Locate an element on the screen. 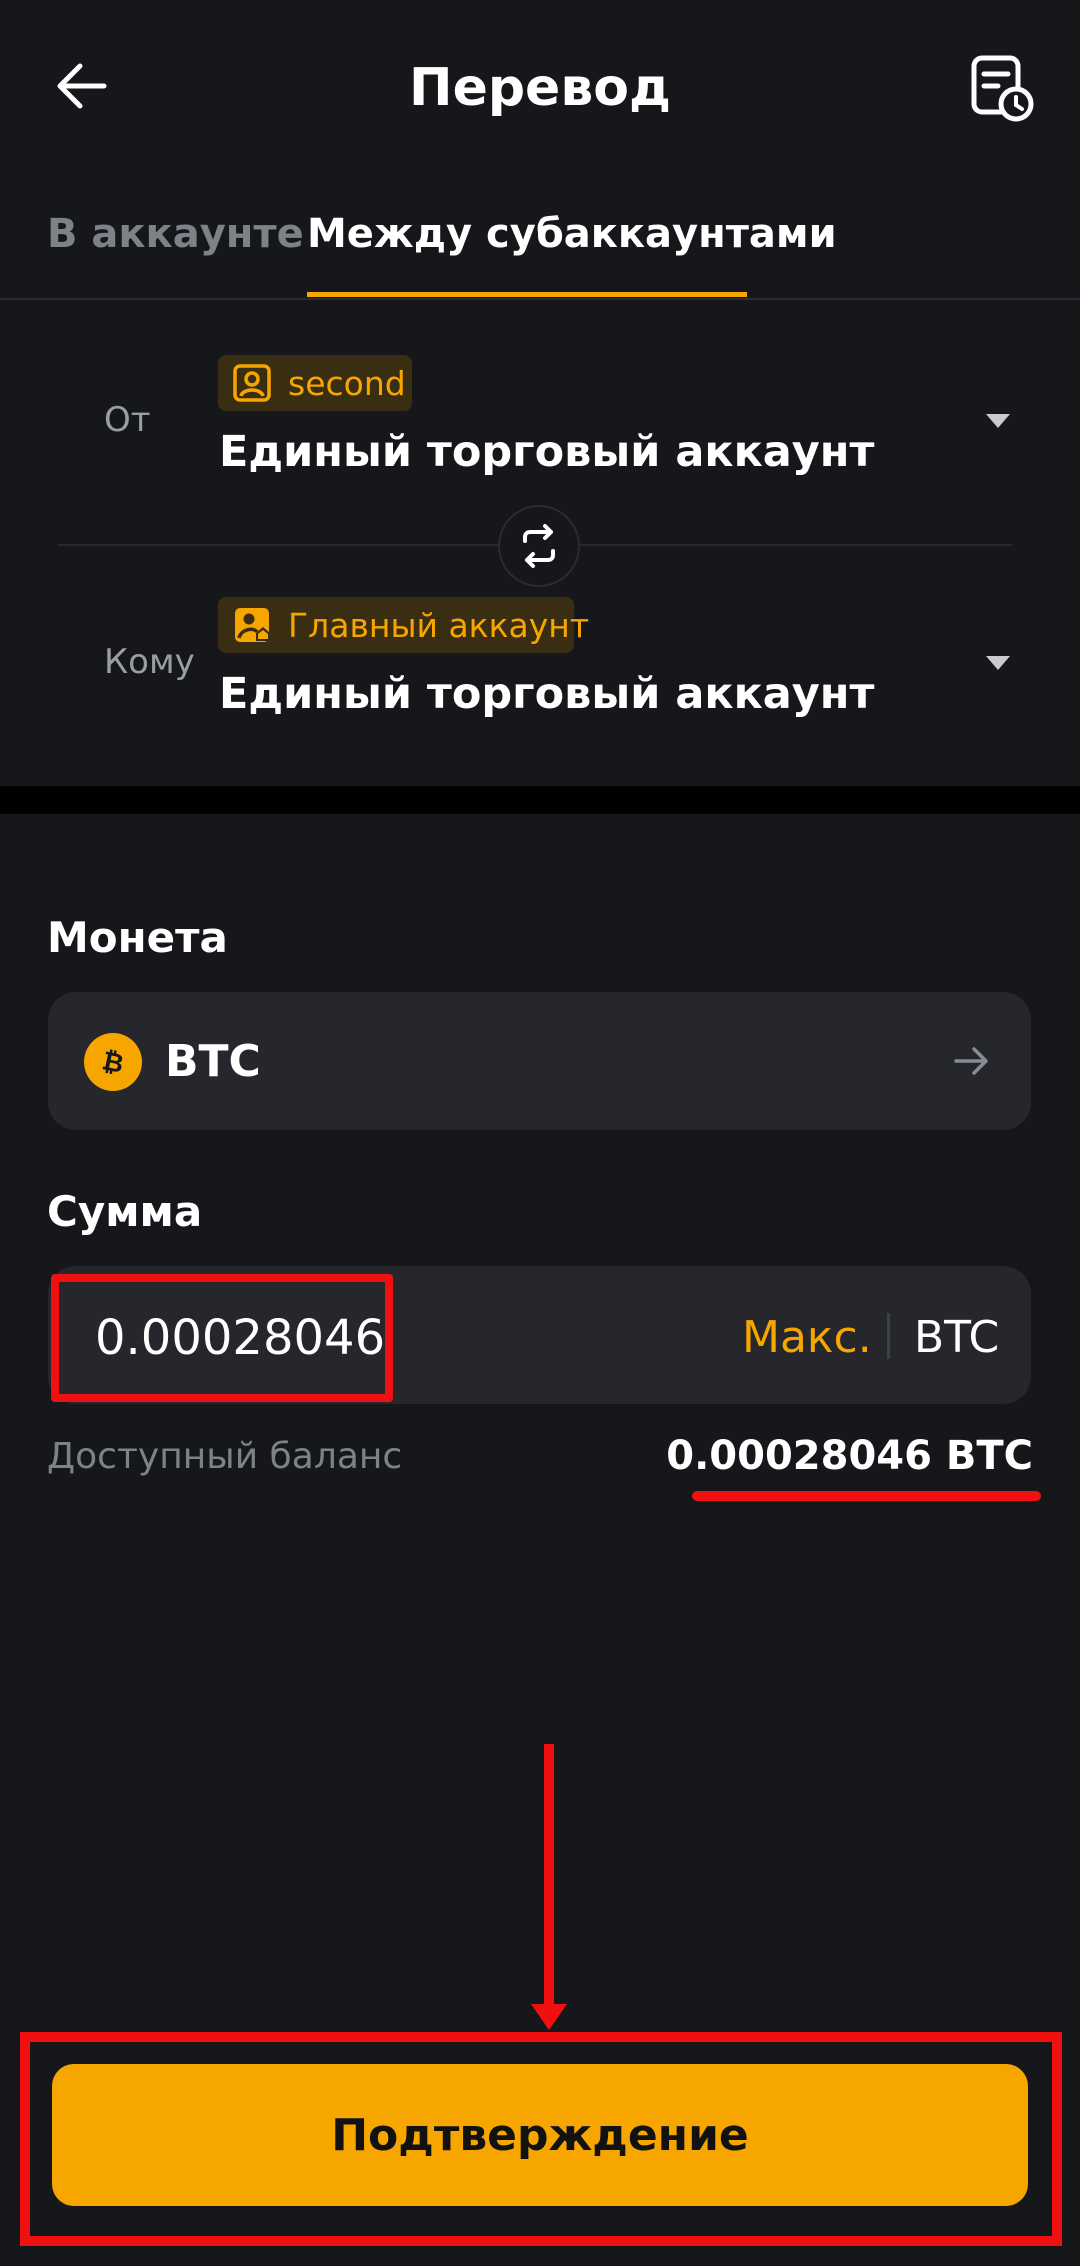 This screenshot has height=2266, width=1080. arrow-right-icon is located at coordinates (971, 1061).